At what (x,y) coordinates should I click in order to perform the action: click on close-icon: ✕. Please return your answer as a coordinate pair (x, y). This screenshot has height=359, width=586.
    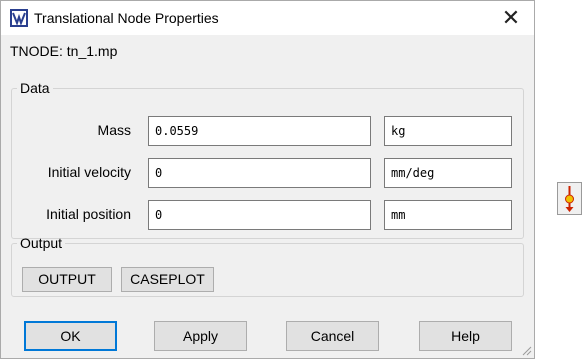
    Looking at the image, I should click on (511, 17).